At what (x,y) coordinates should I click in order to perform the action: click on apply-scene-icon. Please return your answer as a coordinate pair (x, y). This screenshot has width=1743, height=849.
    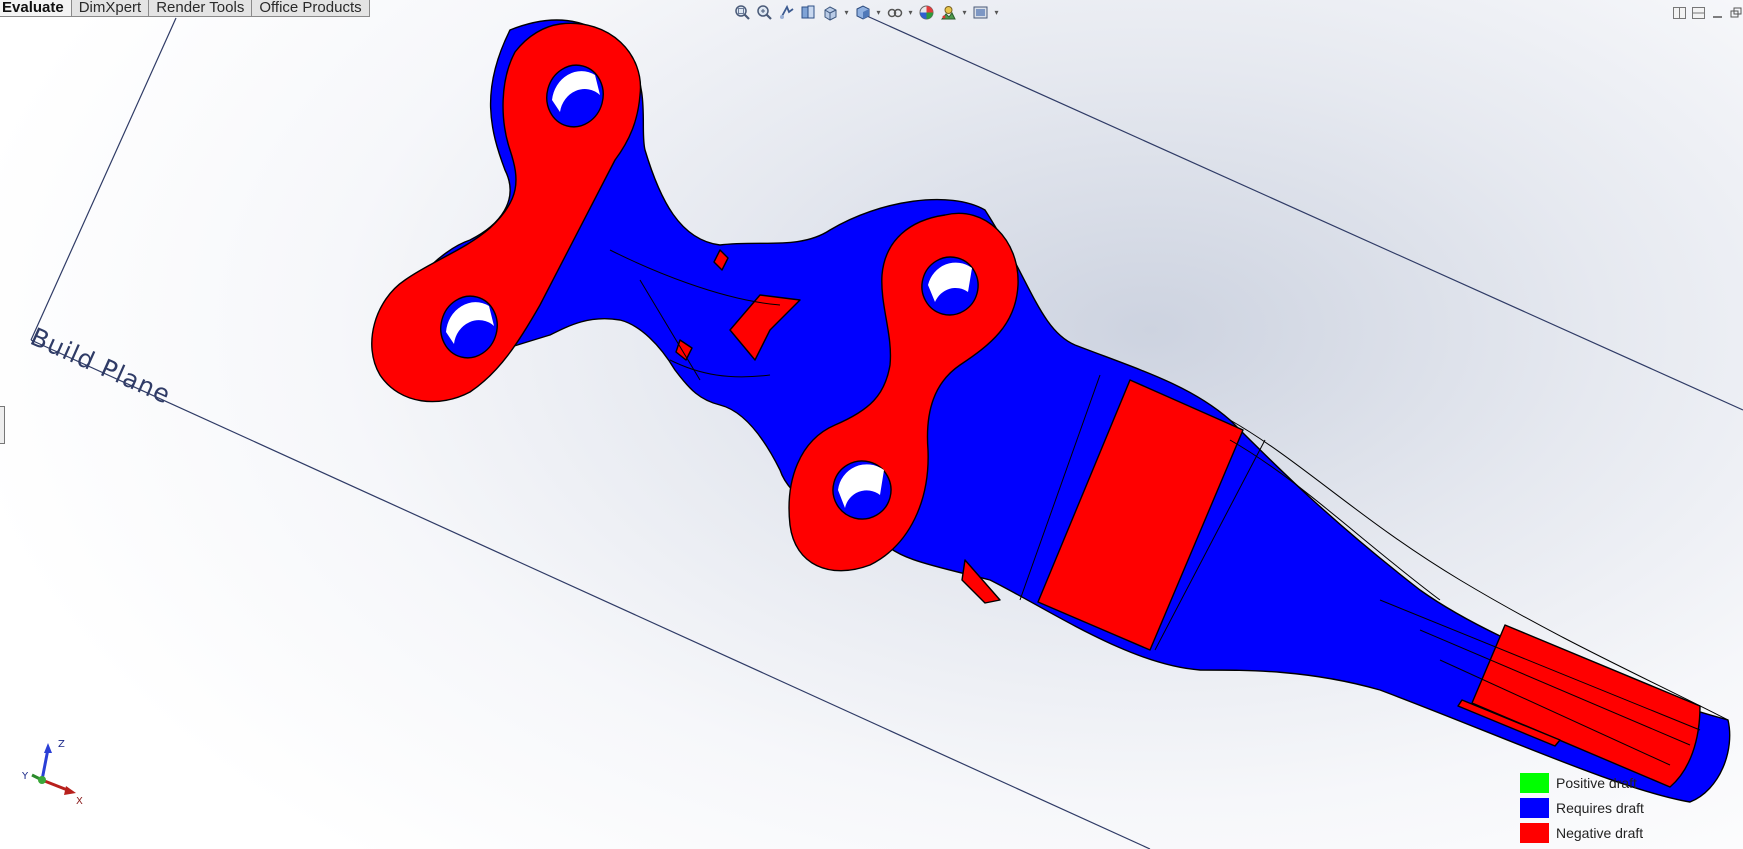
    Looking at the image, I should click on (948, 12).